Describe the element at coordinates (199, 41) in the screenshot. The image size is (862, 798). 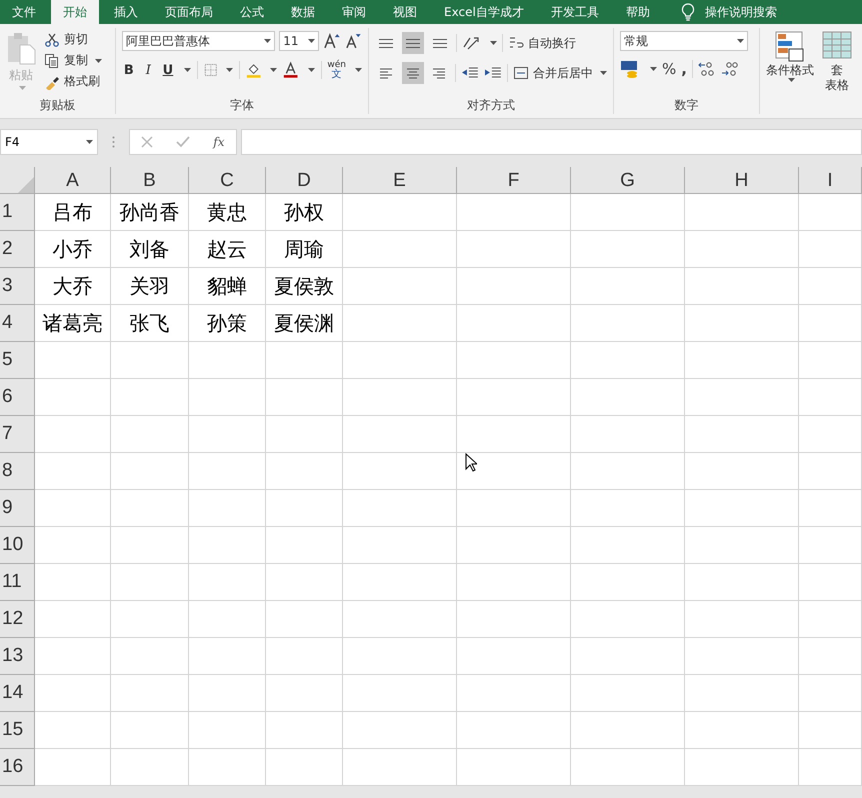
I see `font-name-dropdown: 阿里巴巴普惠体` at that location.